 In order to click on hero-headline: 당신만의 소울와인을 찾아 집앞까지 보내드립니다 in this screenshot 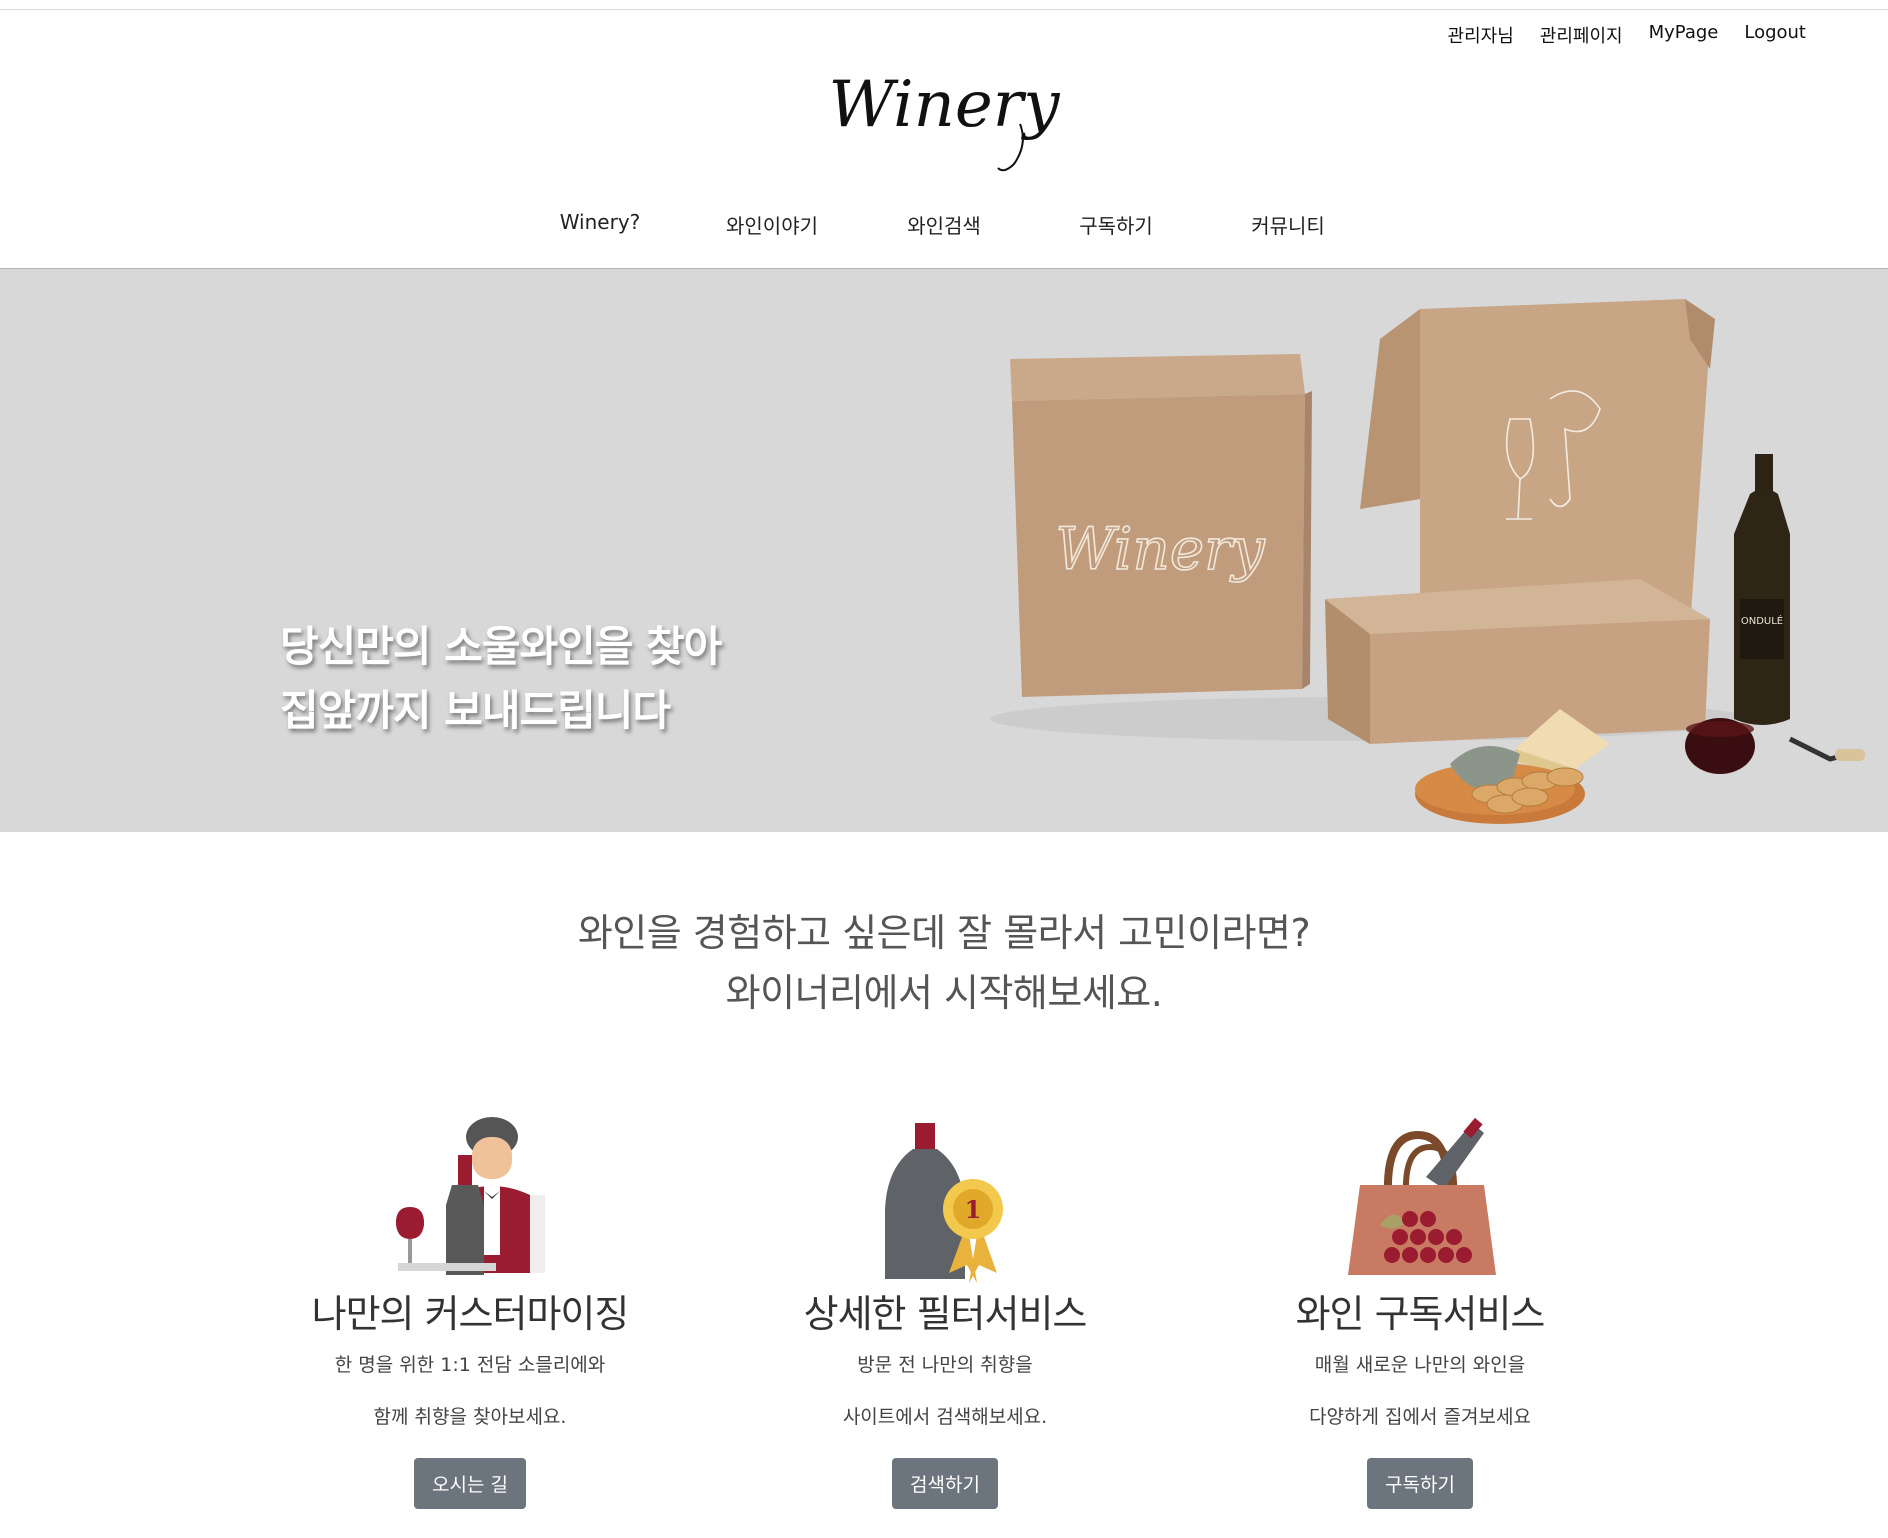, I will do `click(501, 679)`.